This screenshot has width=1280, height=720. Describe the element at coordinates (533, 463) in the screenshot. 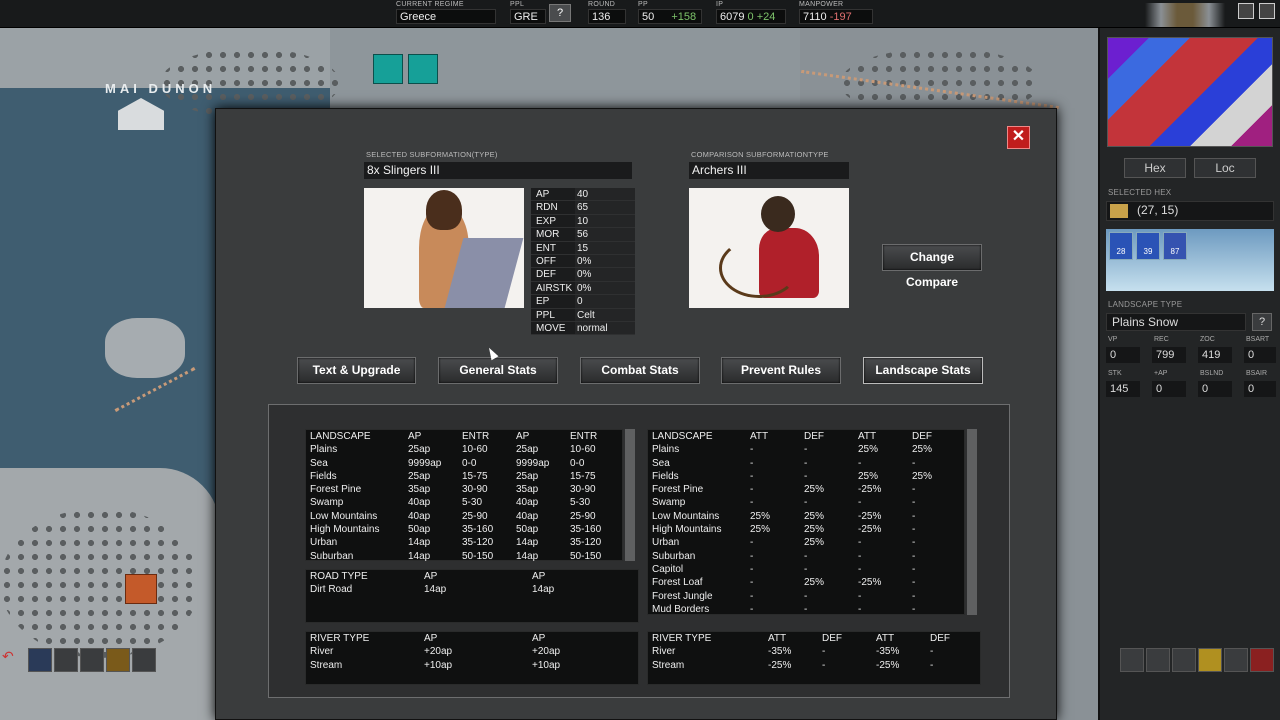

I see `table-cell: 9999ap` at that location.